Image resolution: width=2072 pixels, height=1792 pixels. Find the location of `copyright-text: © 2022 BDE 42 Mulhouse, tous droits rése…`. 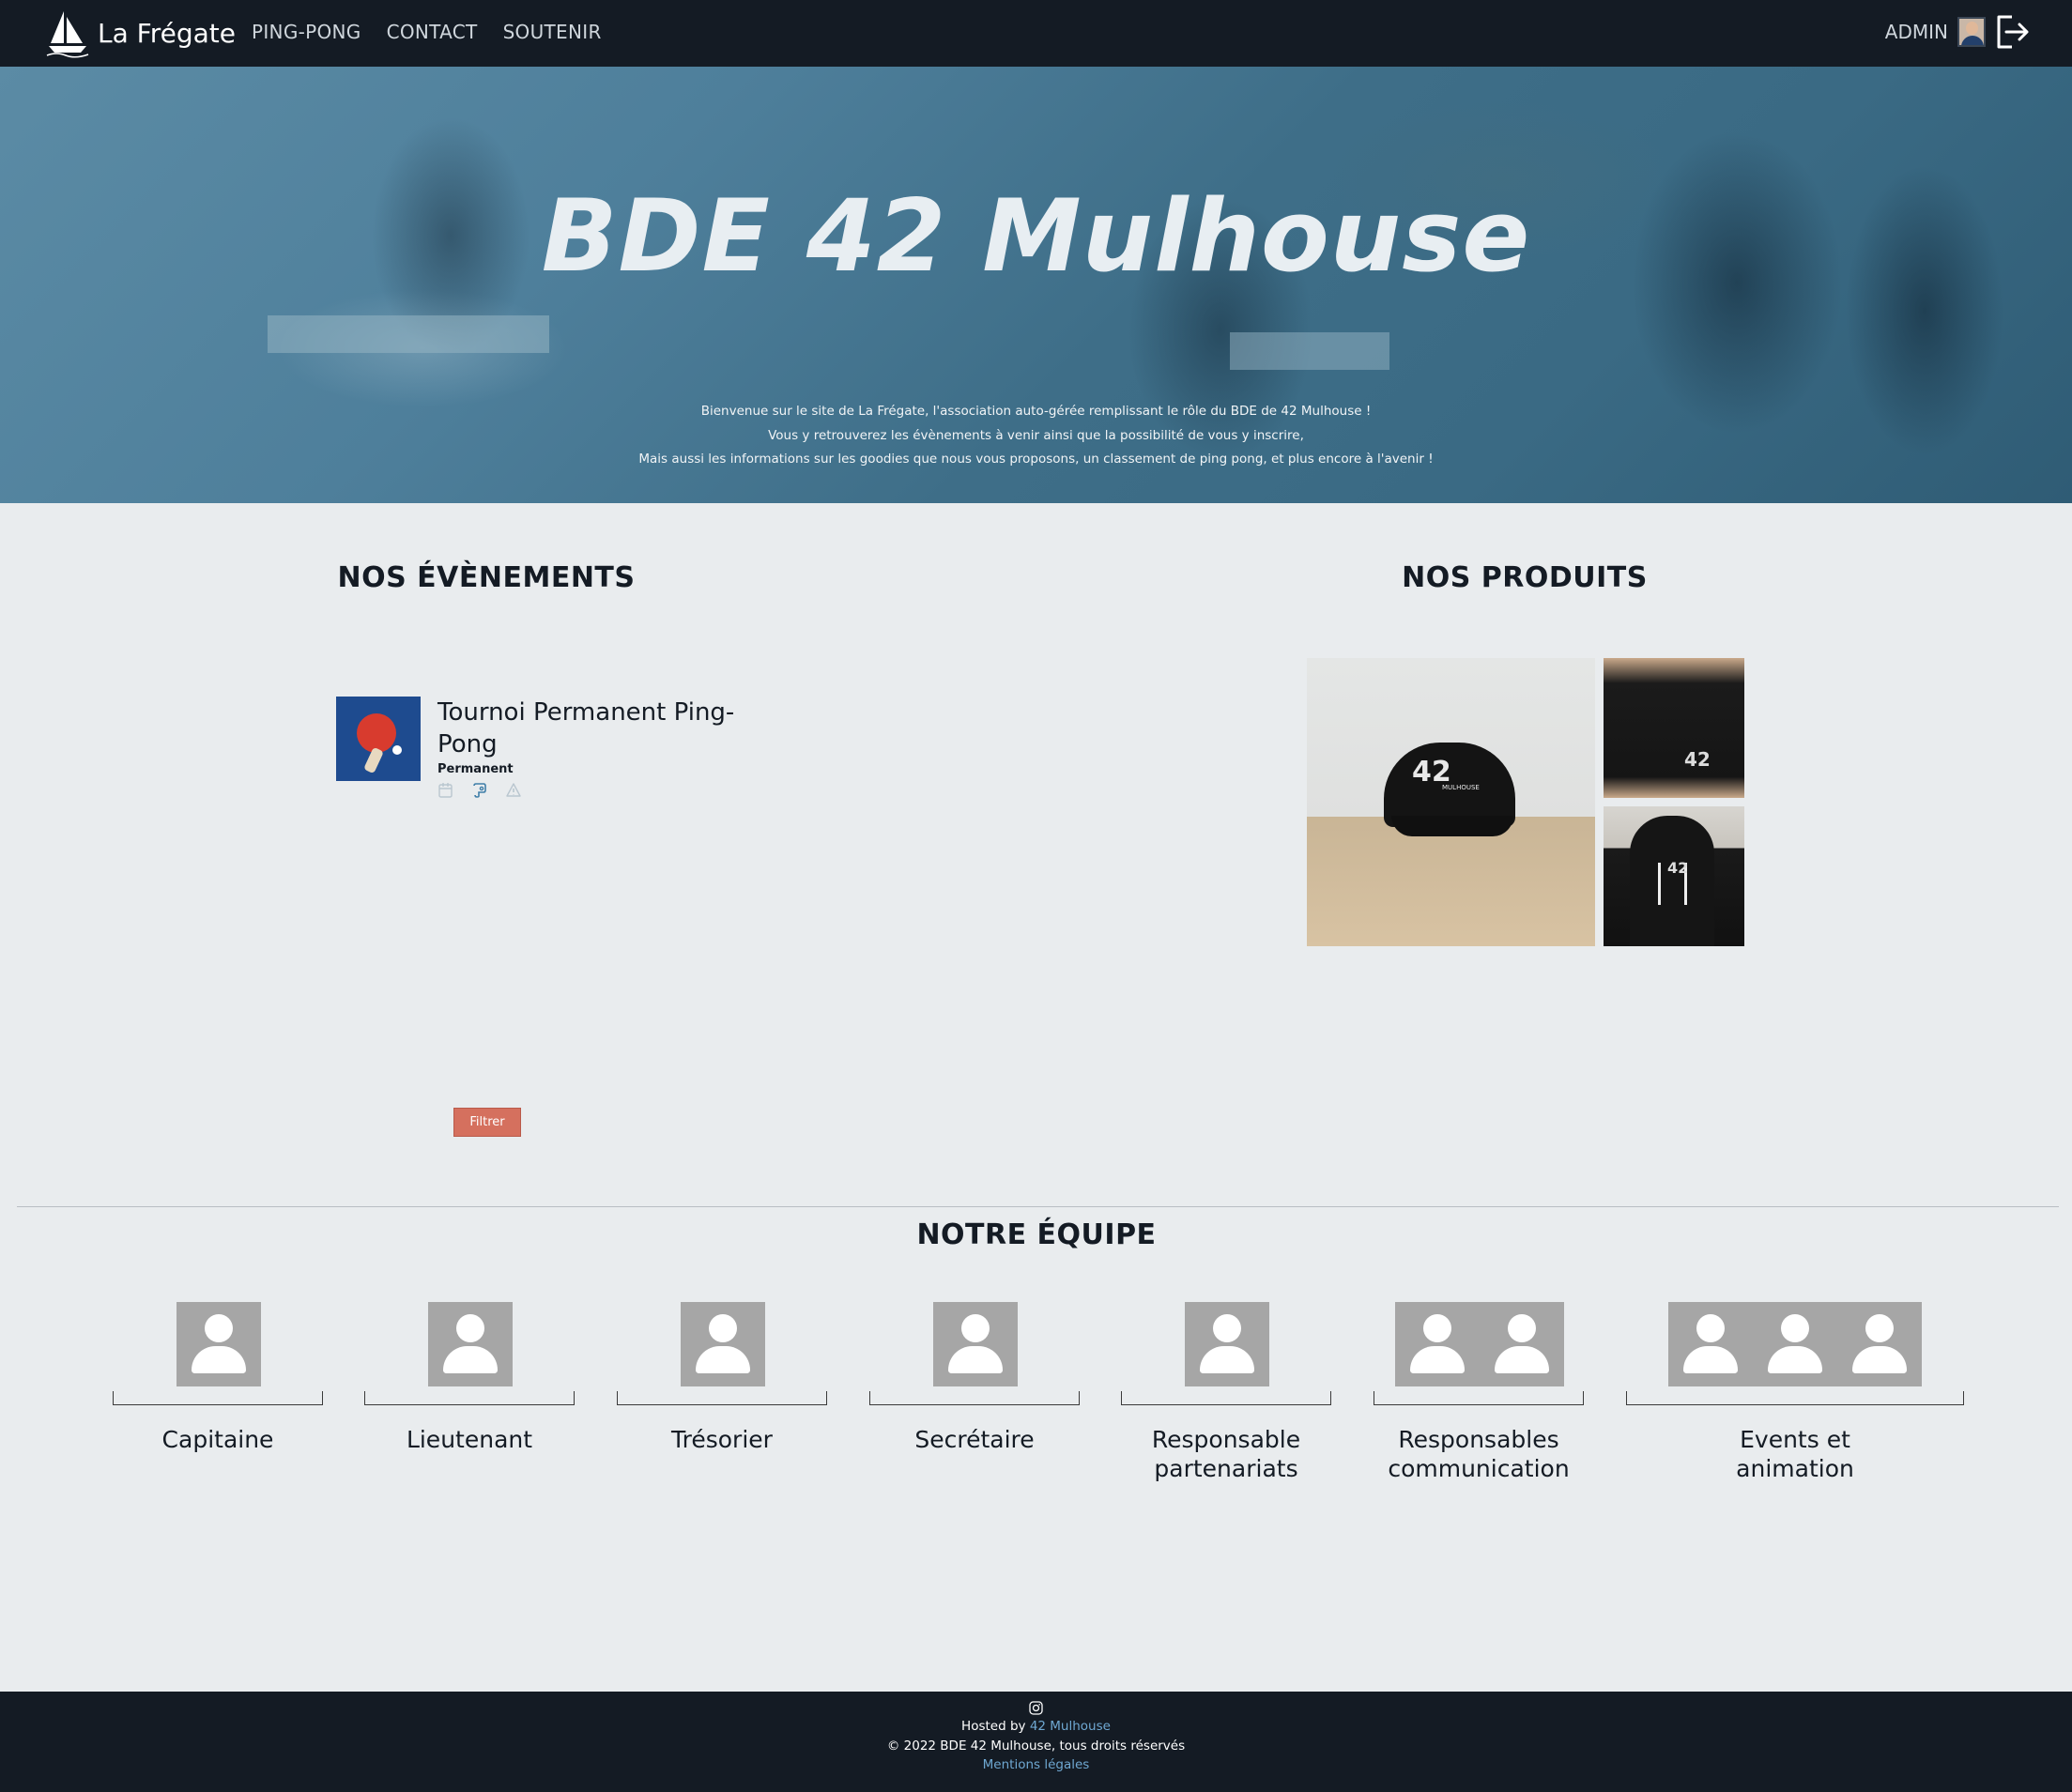

copyright-text: © 2022 BDE 42 Mulhouse, tous droits rése… is located at coordinates (1036, 1746).